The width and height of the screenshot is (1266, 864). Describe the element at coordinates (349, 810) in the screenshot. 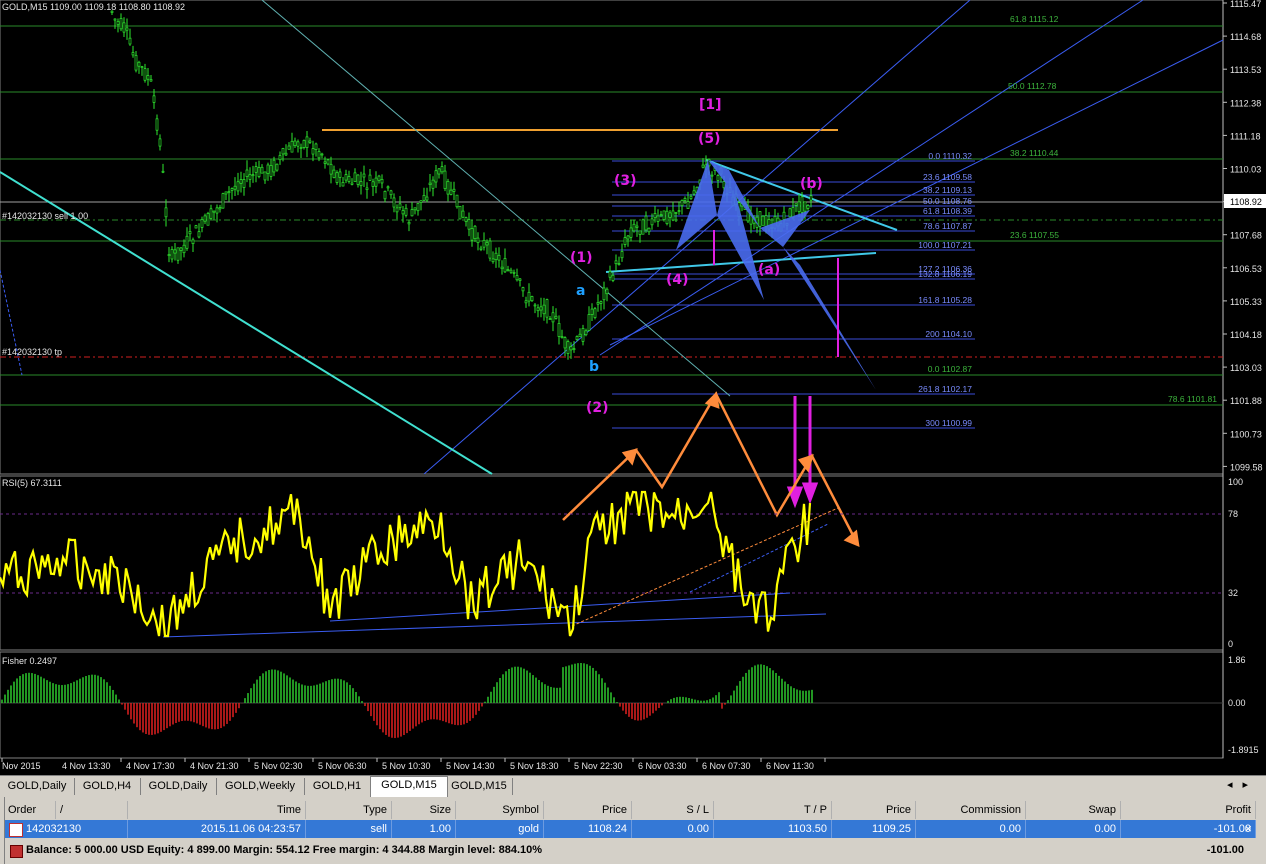

I see `column-header: Type` at that location.